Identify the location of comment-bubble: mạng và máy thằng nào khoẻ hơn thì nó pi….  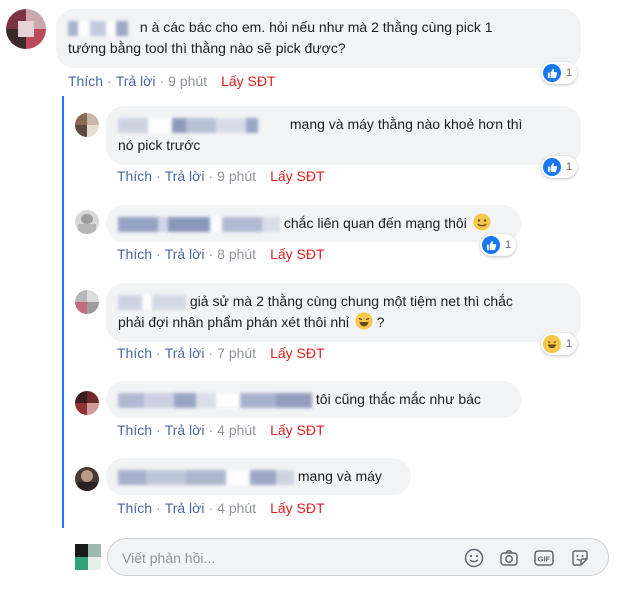
(343, 135).